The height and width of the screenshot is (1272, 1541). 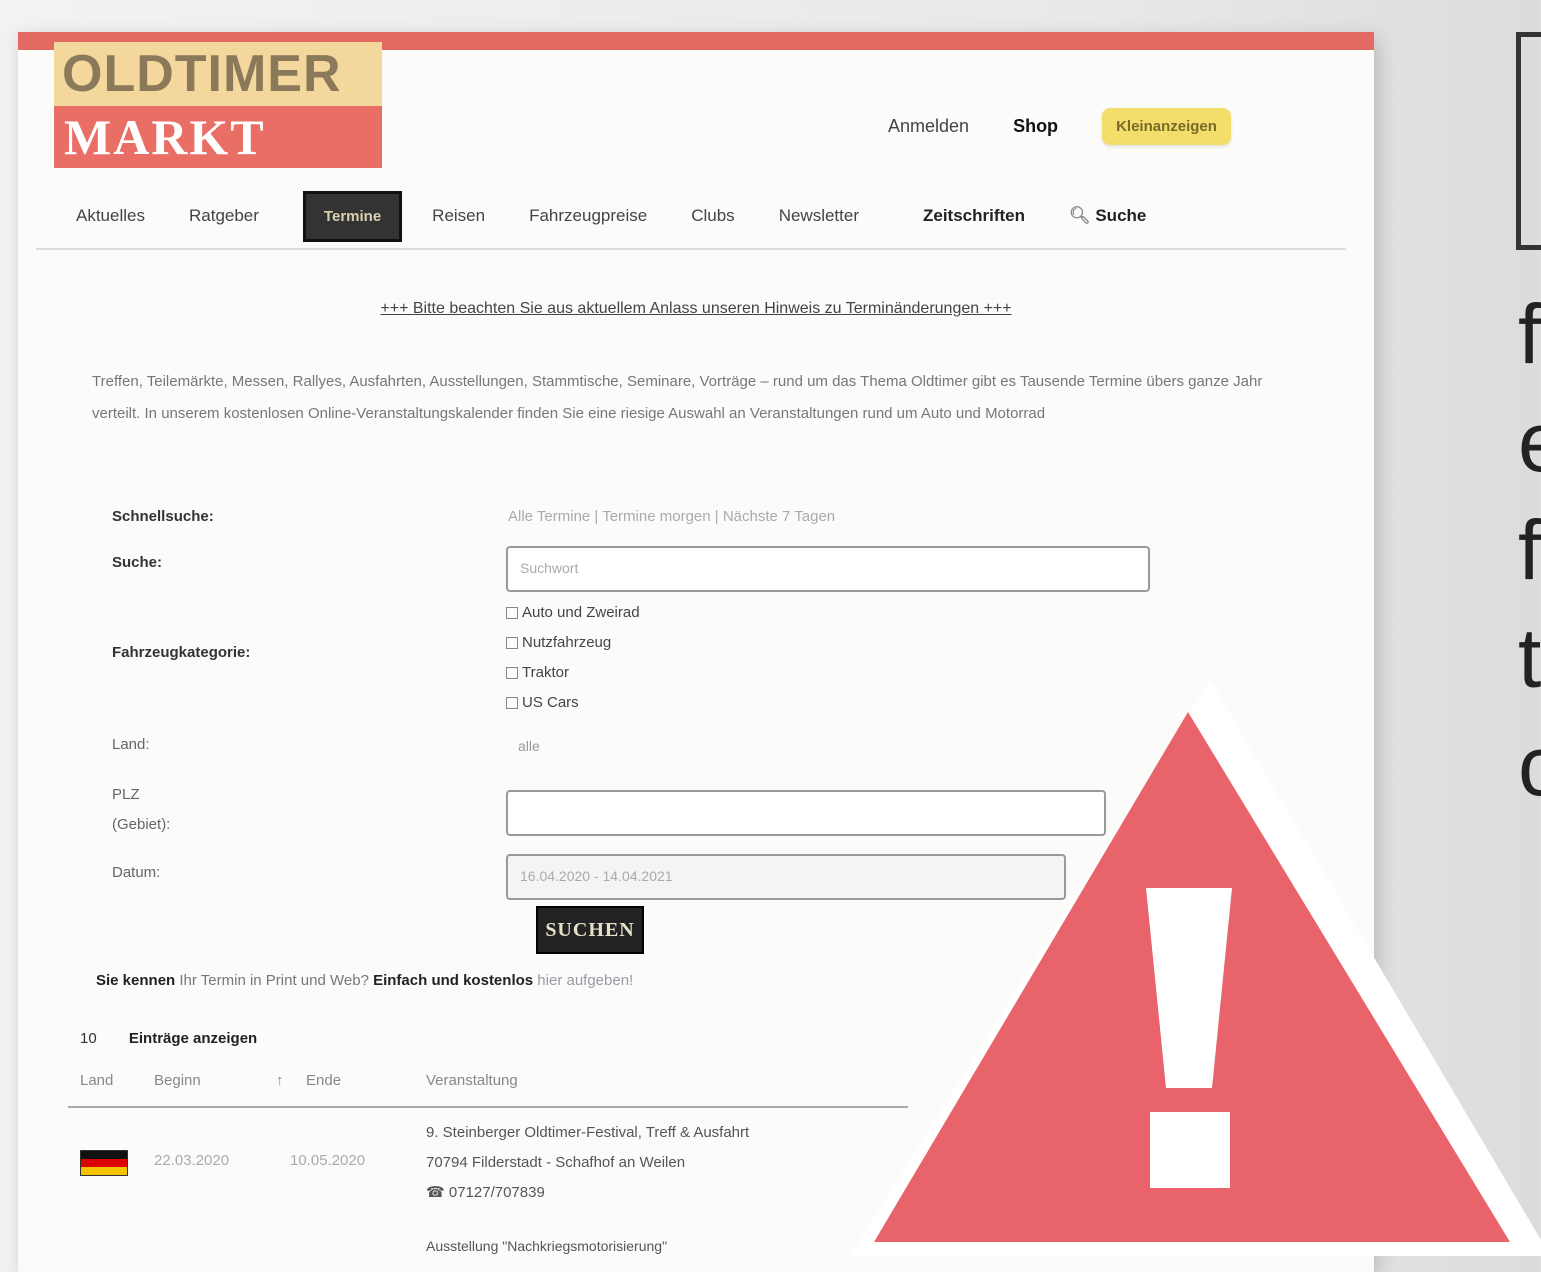 I want to click on event-phone: ☎ 07127/707839, so click(x=666, y=1193).